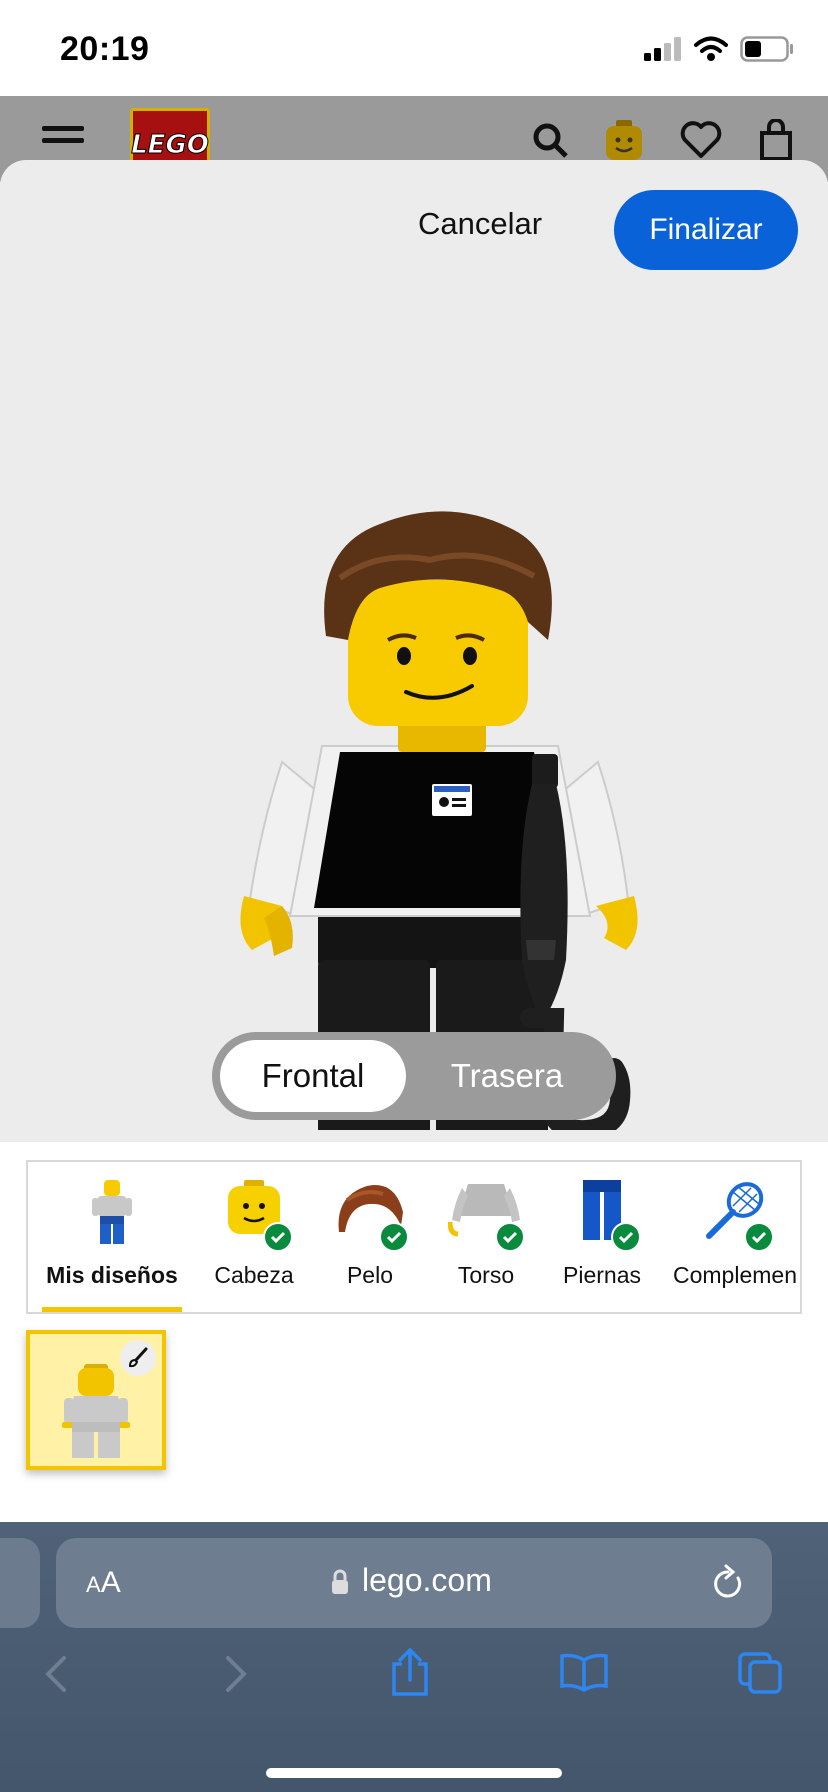 Image resolution: width=828 pixels, height=1792 pixels. What do you see at coordinates (438, 666) in the screenshot?
I see `minifigure-head` at bounding box center [438, 666].